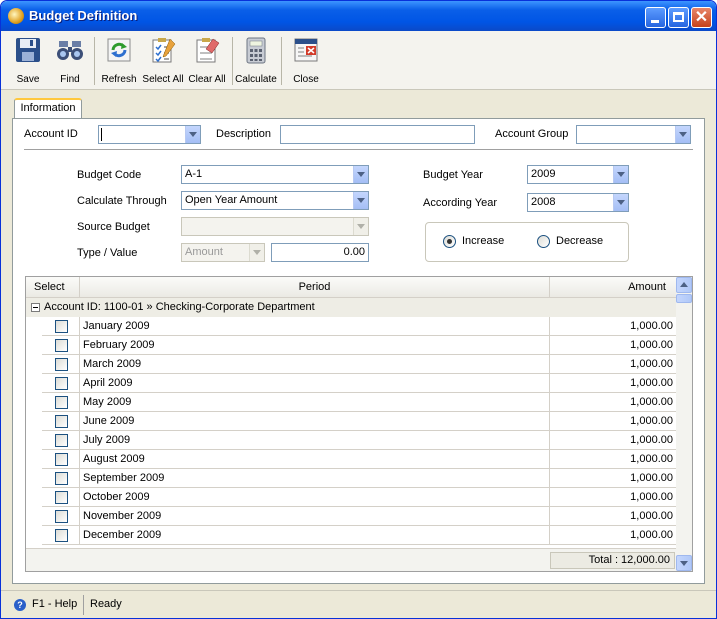  Describe the element at coordinates (315, 478) in the screenshot. I see `row-period: September 2009` at that location.